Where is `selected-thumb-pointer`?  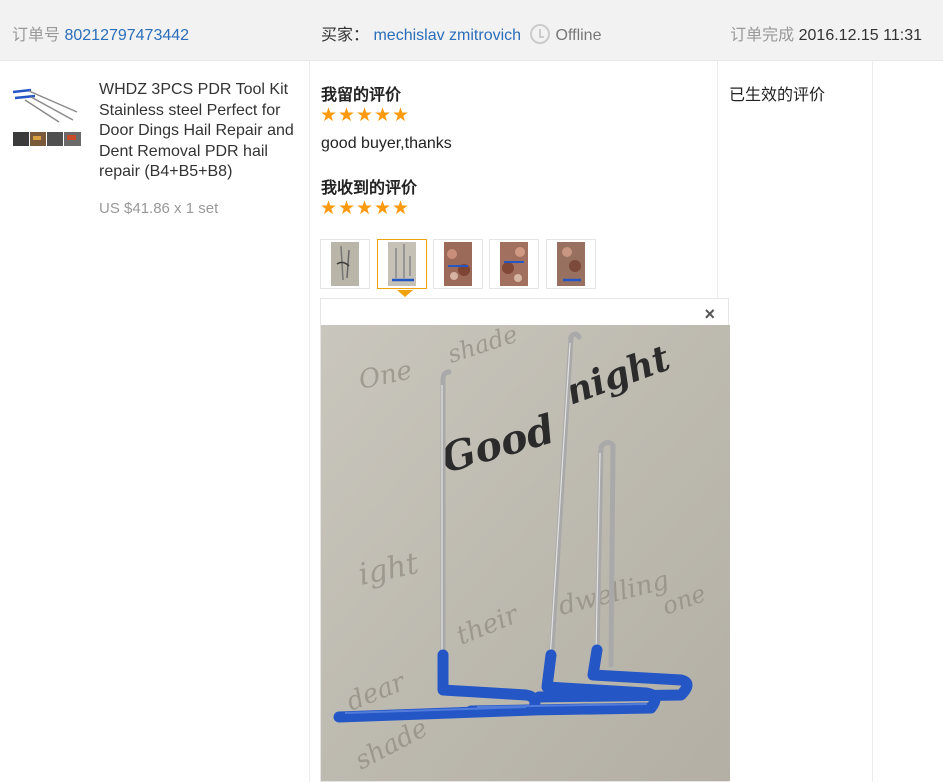
selected-thumb-pointer is located at coordinates (405, 293).